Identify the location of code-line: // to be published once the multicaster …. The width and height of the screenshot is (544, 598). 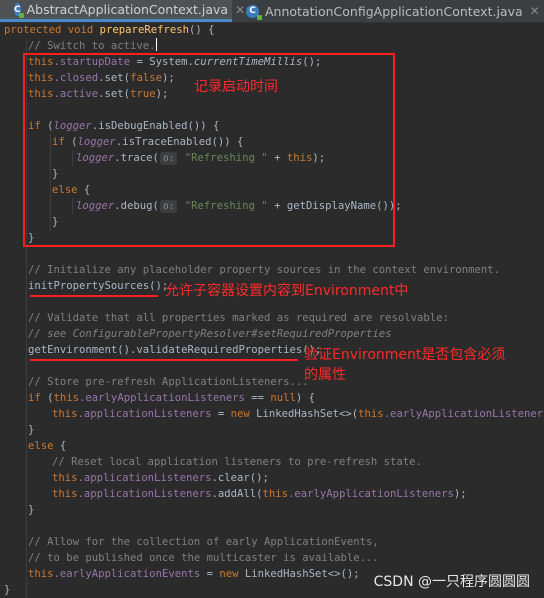
(203, 558).